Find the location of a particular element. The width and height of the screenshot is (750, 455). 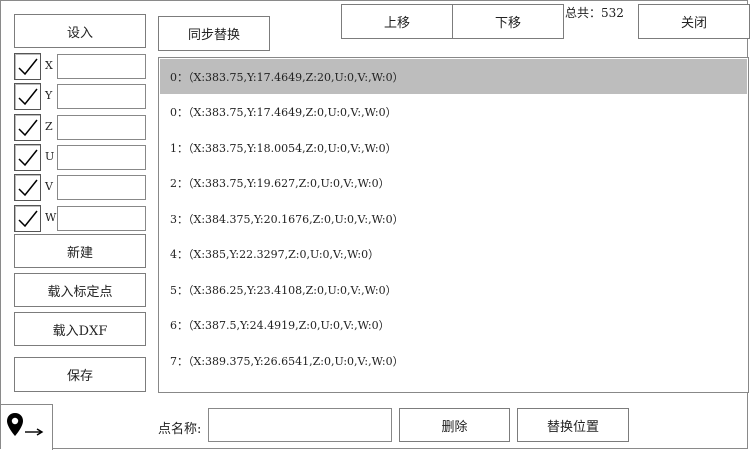

delete-button: 删除 is located at coordinates (454, 425).